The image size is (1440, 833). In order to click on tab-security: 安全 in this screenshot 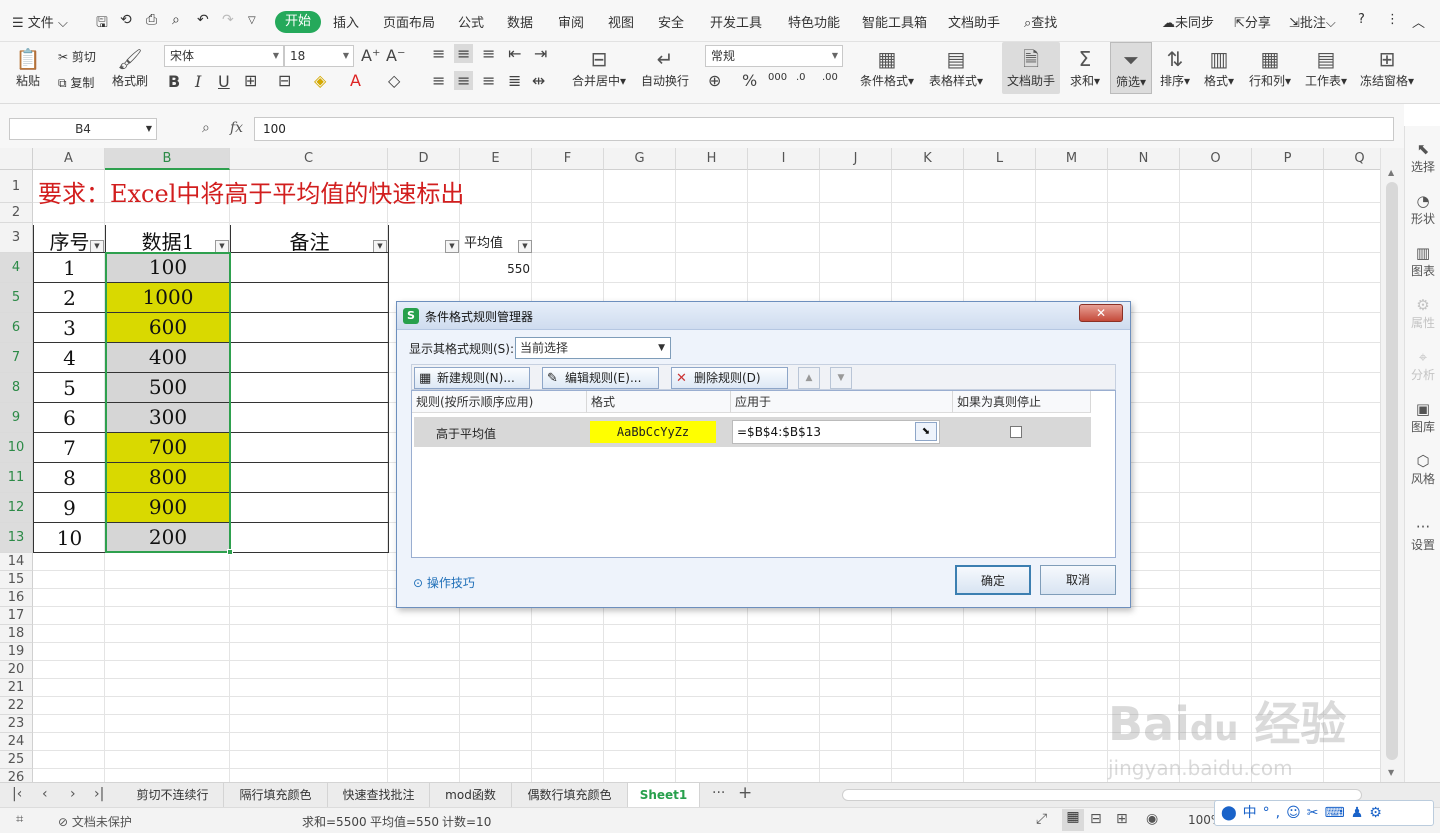, I will do `click(671, 21)`.